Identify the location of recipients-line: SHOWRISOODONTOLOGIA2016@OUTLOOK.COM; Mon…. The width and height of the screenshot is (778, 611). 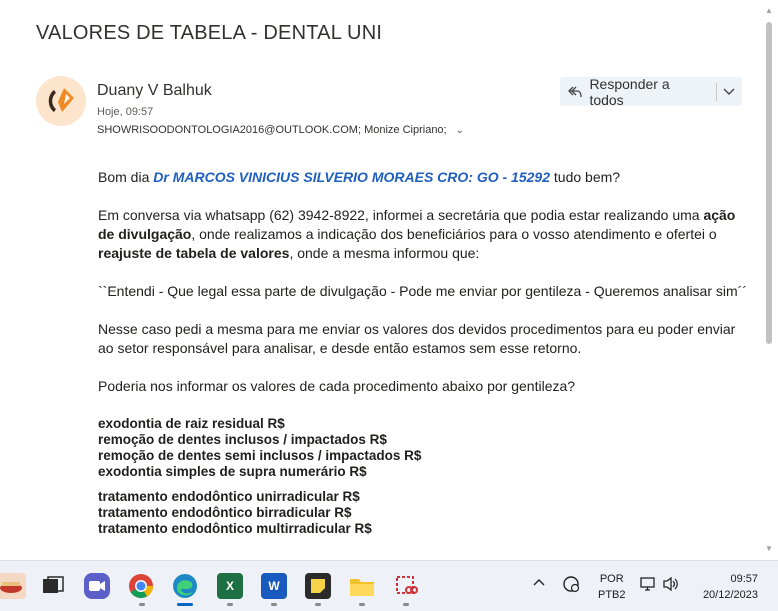
(280, 130).